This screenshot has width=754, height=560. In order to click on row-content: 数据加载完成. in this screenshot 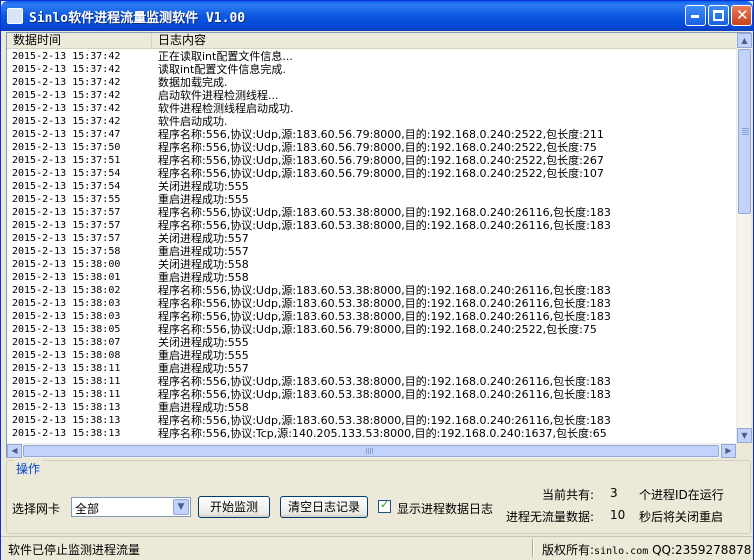, I will do `click(193, 82)`.